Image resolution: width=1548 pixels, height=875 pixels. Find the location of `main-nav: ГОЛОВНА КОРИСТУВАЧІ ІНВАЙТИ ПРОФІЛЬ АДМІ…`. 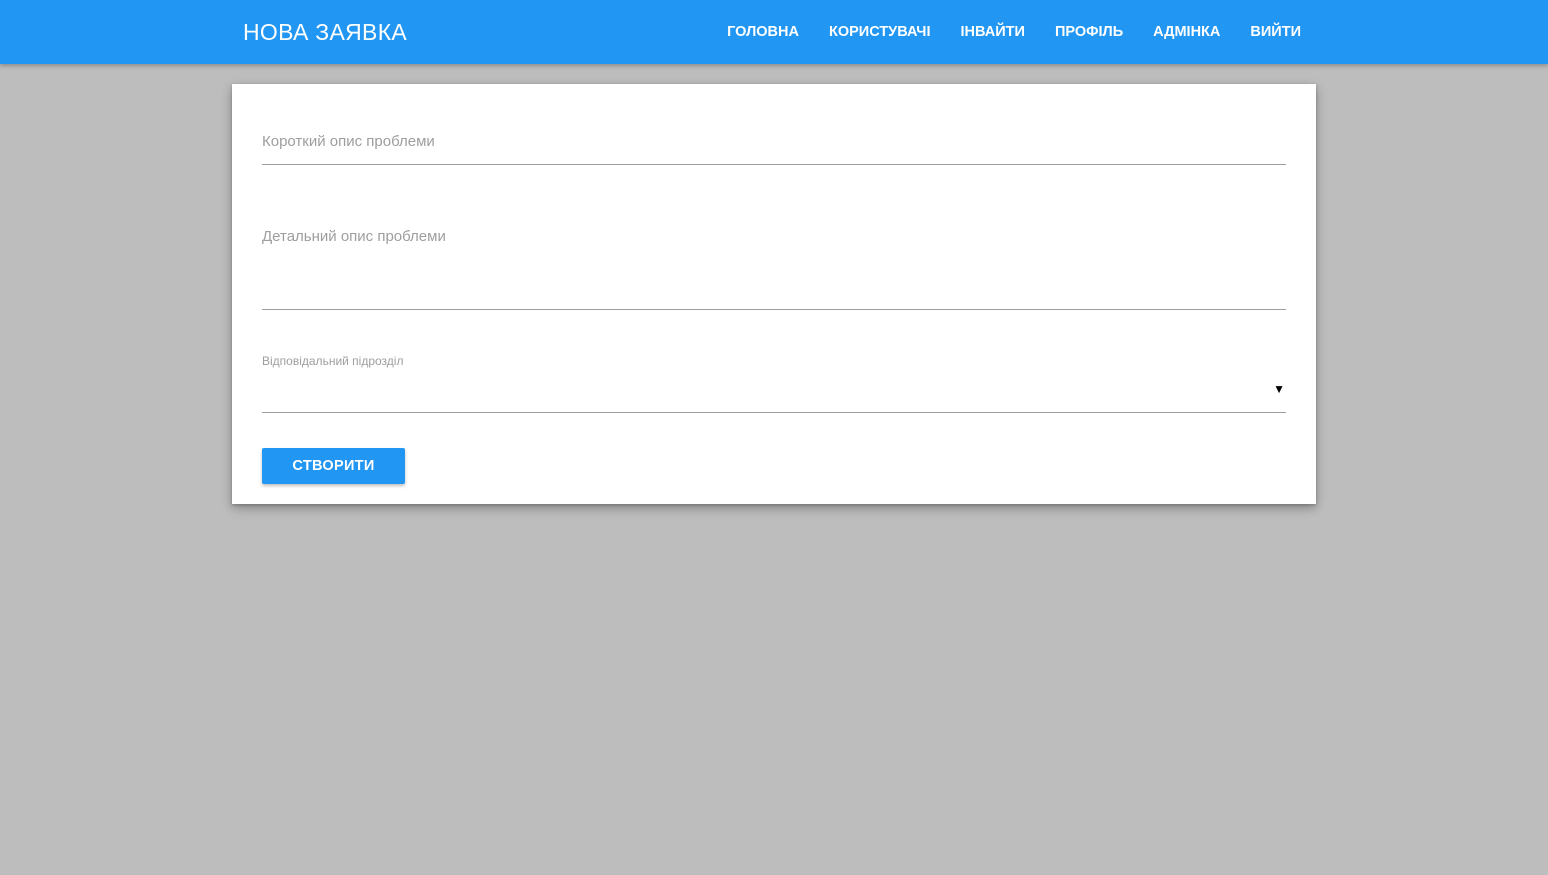

main-nav: ГОЛОВНА КОРИСТУВАЧІ ІНВАЙТИ ПРОФІЛЬ АДМІ… is located at coordinates (1014, 32).